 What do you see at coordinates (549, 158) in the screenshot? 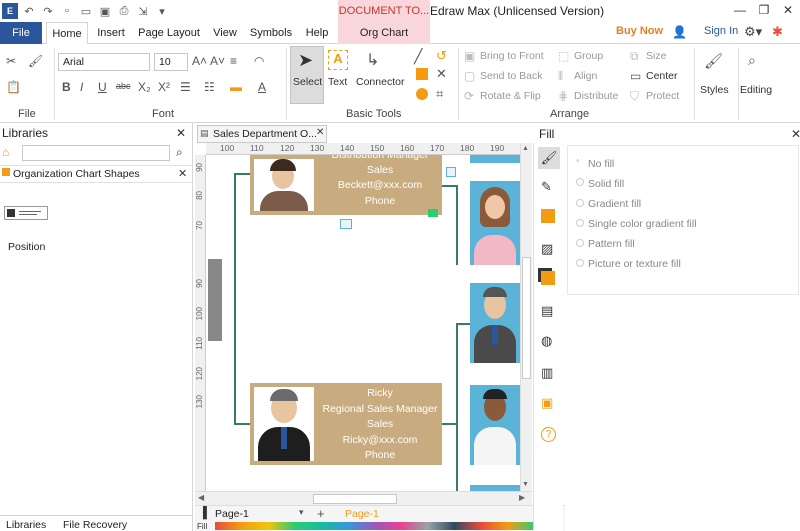
I see `fill-tool-icon: 🖌` at bounding box center [549, 158].